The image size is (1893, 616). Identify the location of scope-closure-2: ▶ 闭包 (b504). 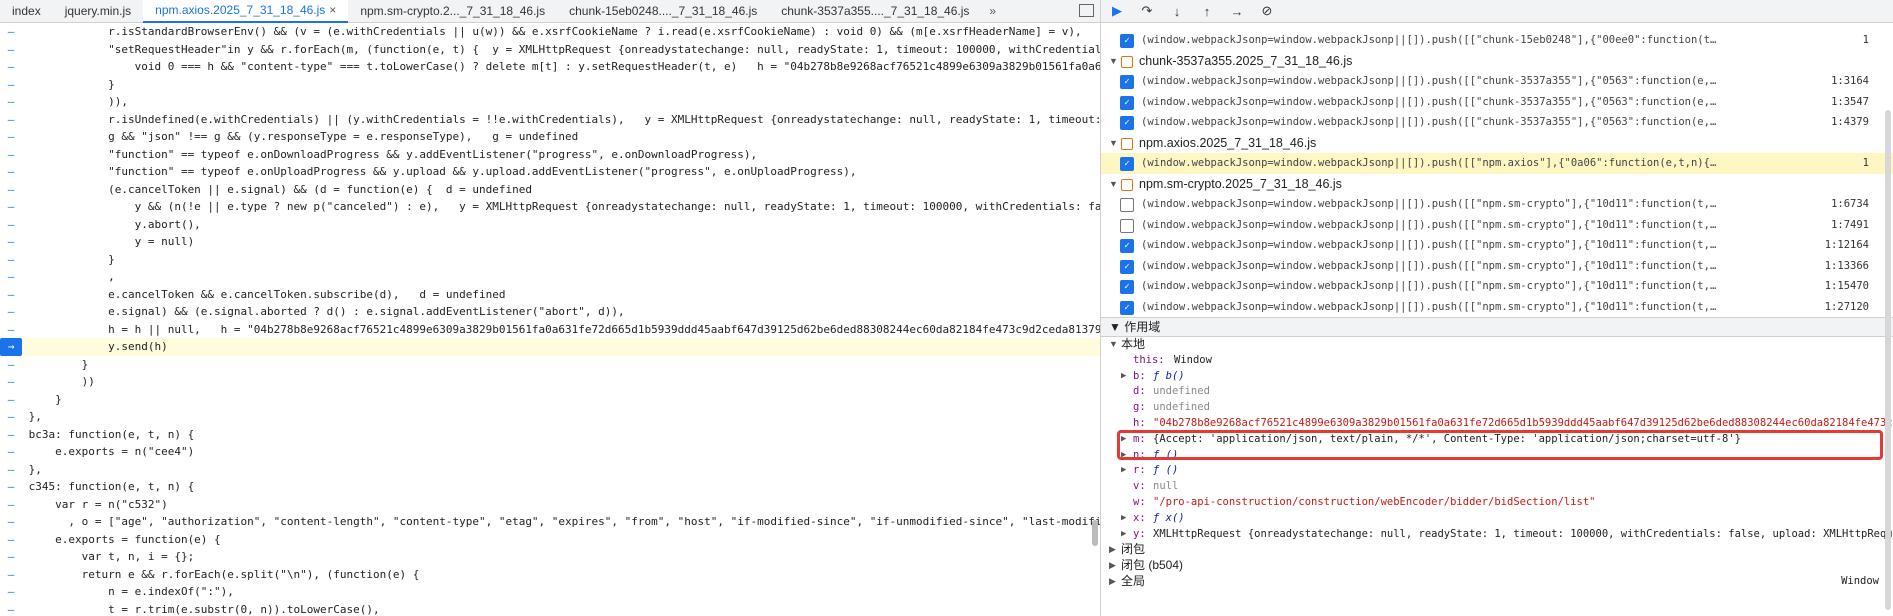
(1497, 566).